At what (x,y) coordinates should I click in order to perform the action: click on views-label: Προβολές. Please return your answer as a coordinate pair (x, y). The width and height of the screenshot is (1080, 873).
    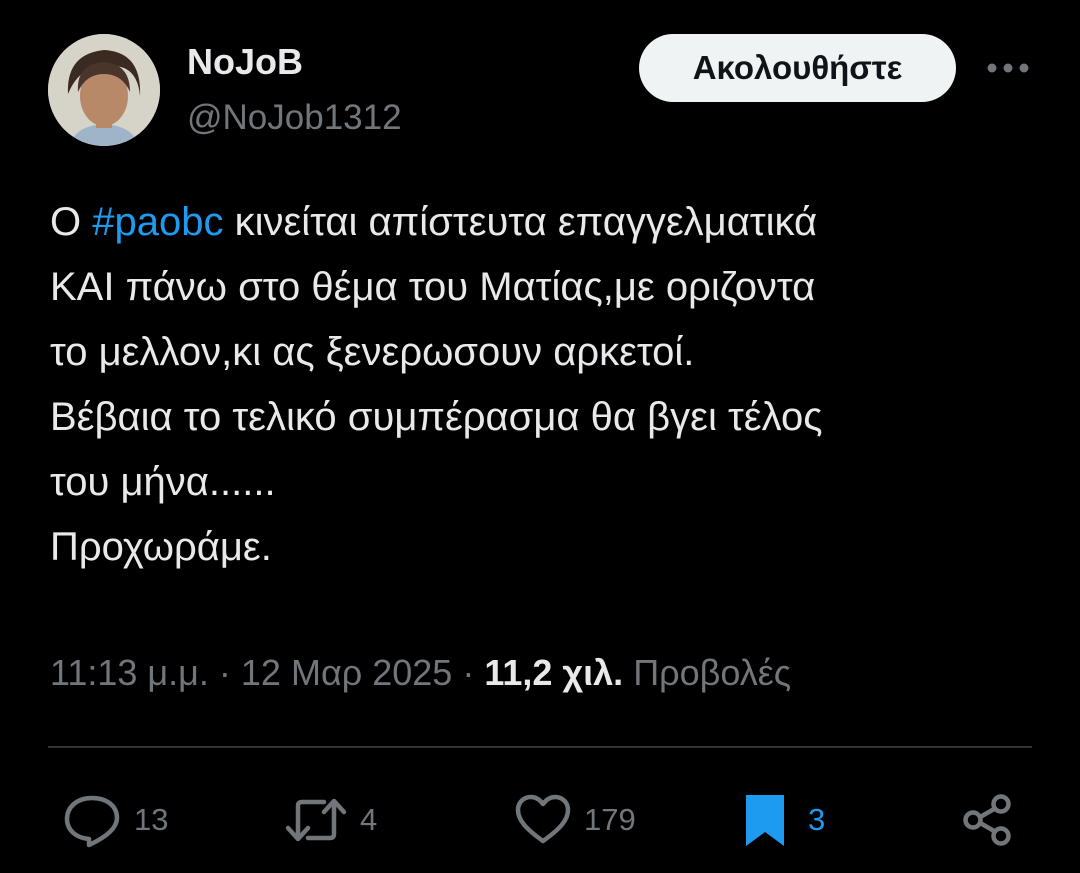
    Looking at the image, I should click on (712, 672).